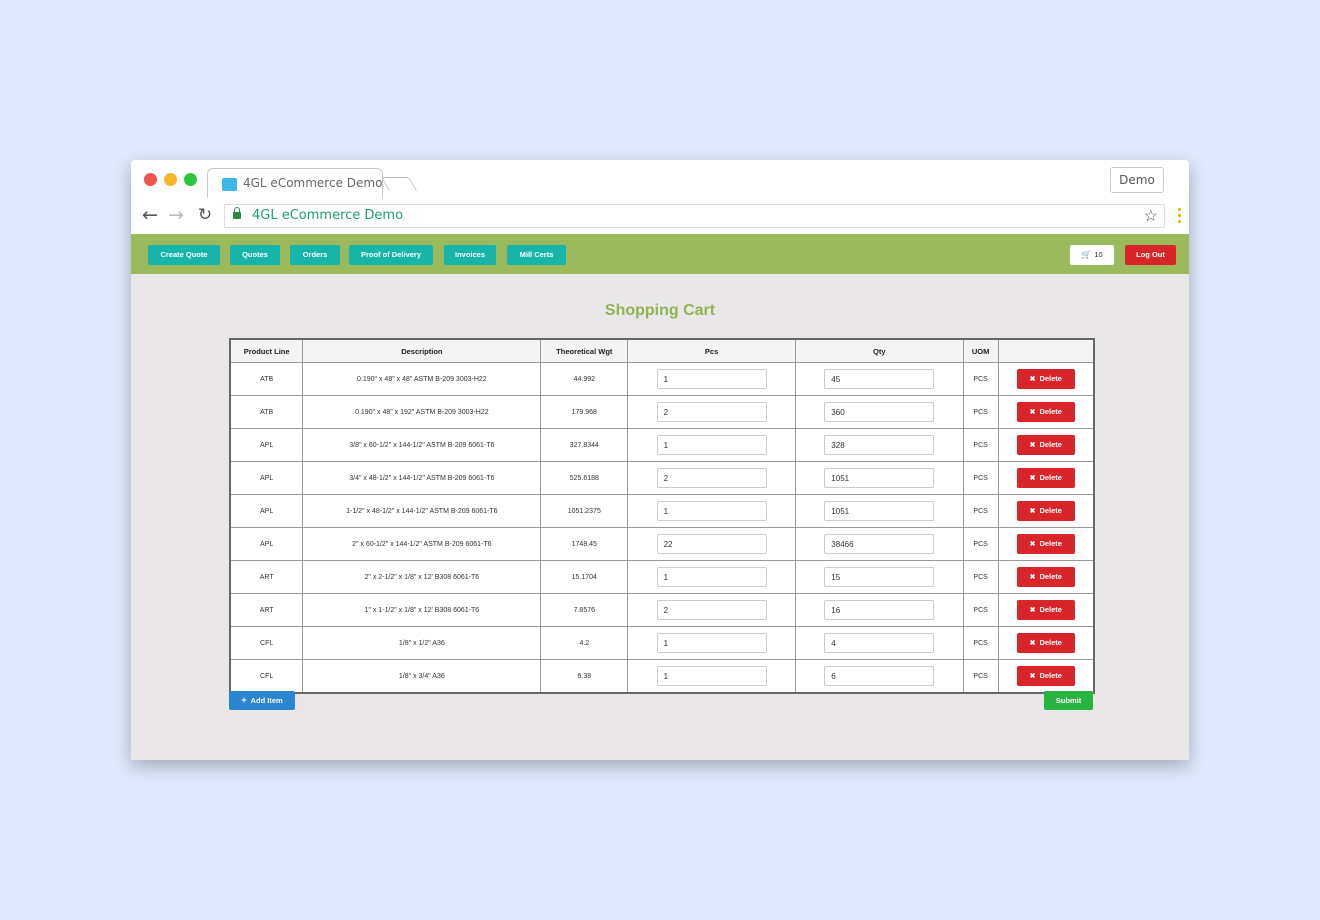 This screenshot has width=1320, height=920. Describe the element at coordinates (313, 183) in the screenshot. I see `tab-title: 4GL eCommerce Demo` at that location.